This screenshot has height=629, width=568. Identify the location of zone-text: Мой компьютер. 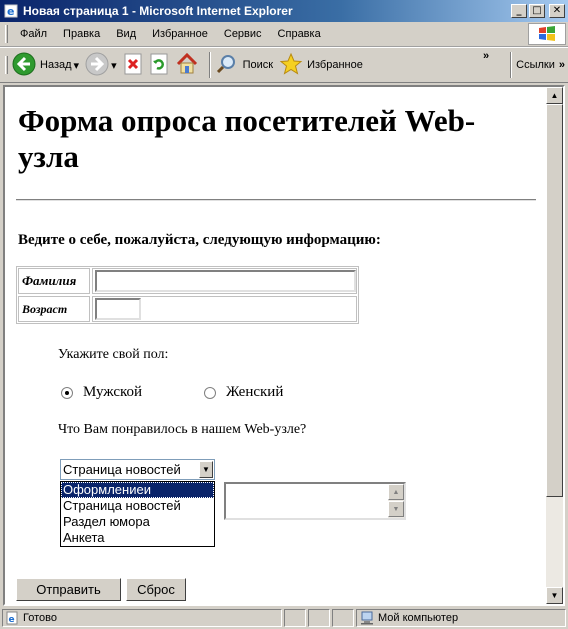
(418, 617).